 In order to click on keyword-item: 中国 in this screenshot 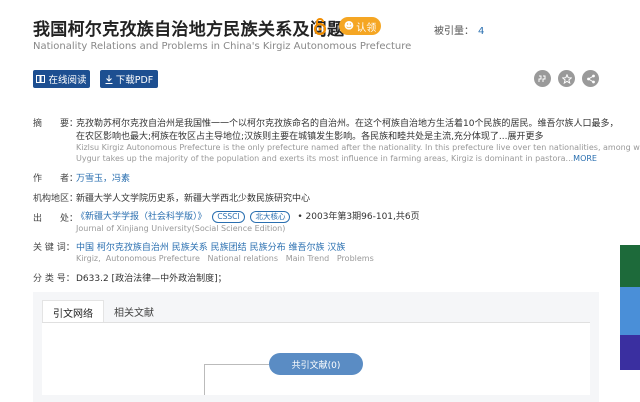, I will do `click(85, 248)`.